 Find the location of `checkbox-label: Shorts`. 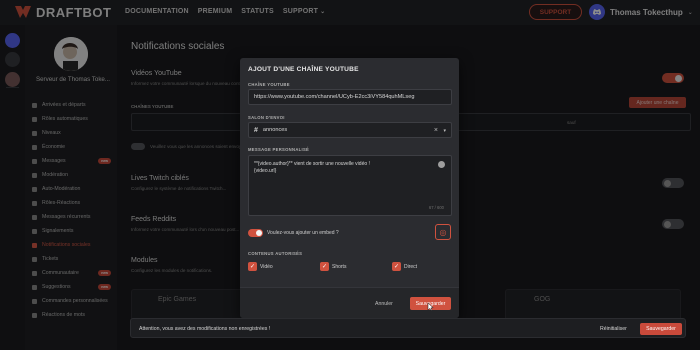

checkbox-label: Shorts is located at coordinates (339, 266).